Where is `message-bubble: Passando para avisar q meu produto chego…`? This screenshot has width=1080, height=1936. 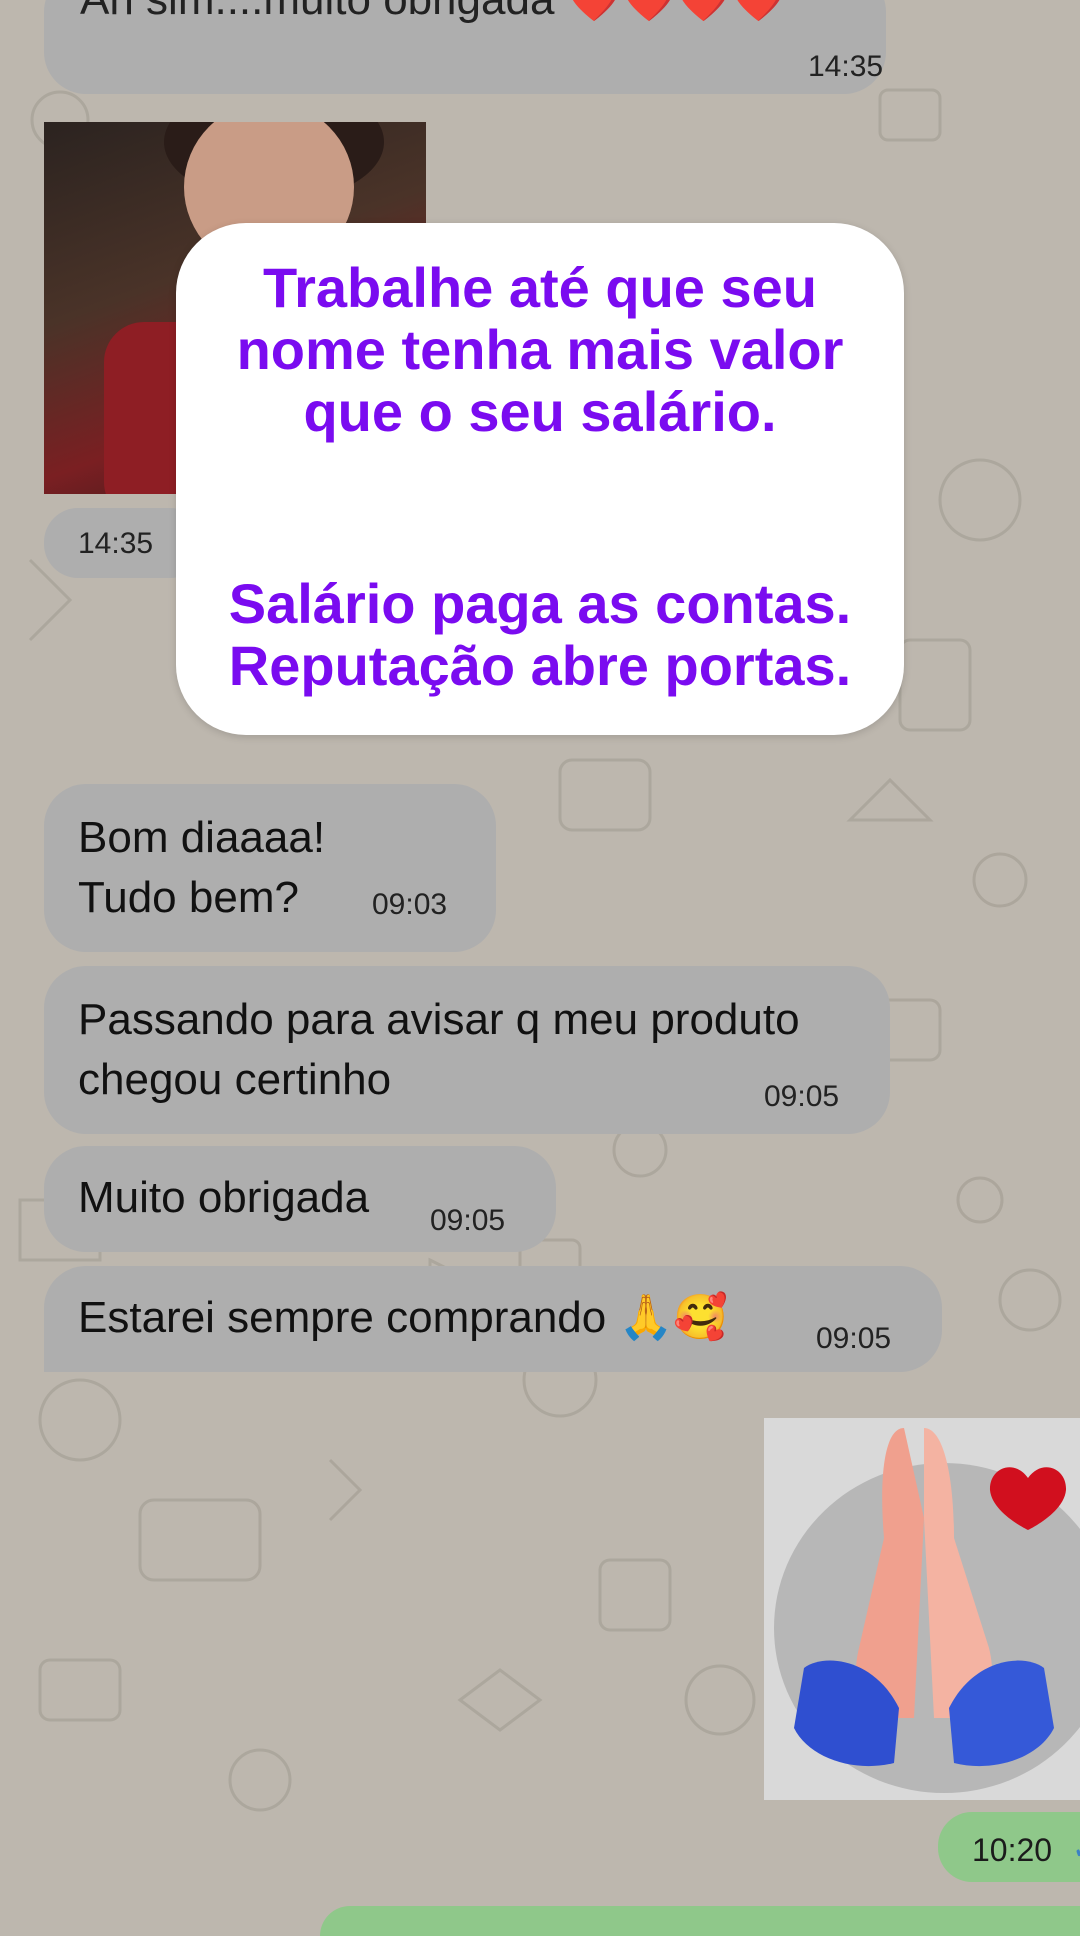 message-bubble: Passando para avisar q meu produto chego… is located at coordinates (467, 1050).